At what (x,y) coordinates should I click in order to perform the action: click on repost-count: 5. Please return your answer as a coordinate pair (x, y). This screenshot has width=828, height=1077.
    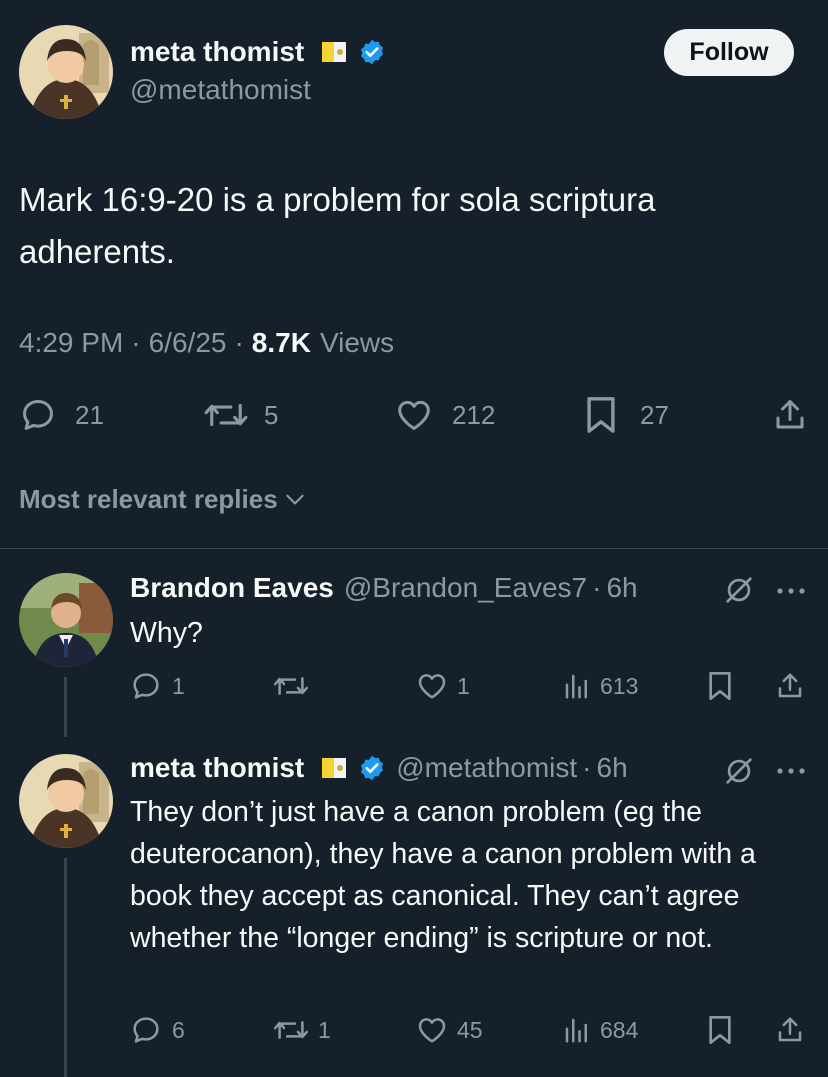
    Looking at the image, I should click on (271, 414).